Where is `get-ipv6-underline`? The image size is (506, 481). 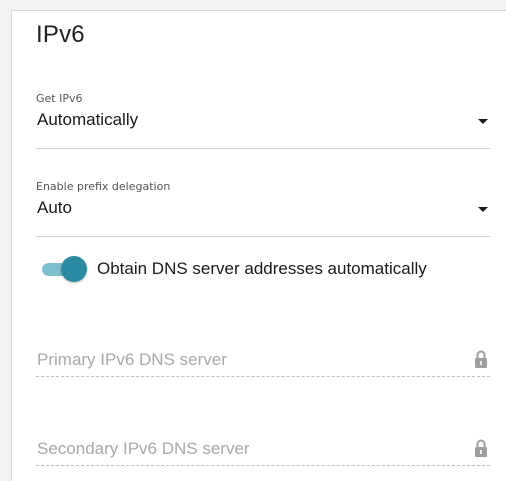 get-ipv6-underline is located at coordinates (263, 148).